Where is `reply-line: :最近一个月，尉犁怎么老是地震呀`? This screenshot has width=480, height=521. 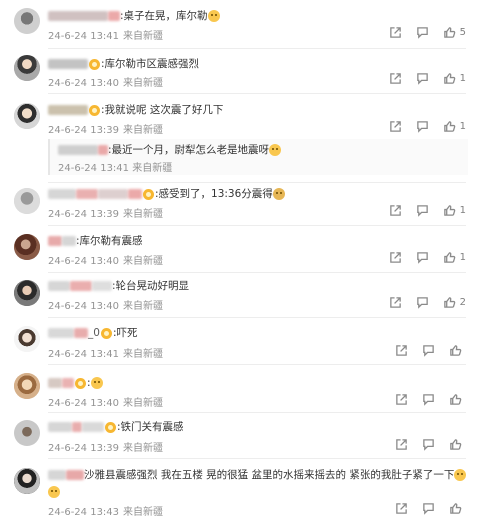
reply-line: :最近一个月，尉犁怎么老是地震呀 is located at coordinates (170, 149).